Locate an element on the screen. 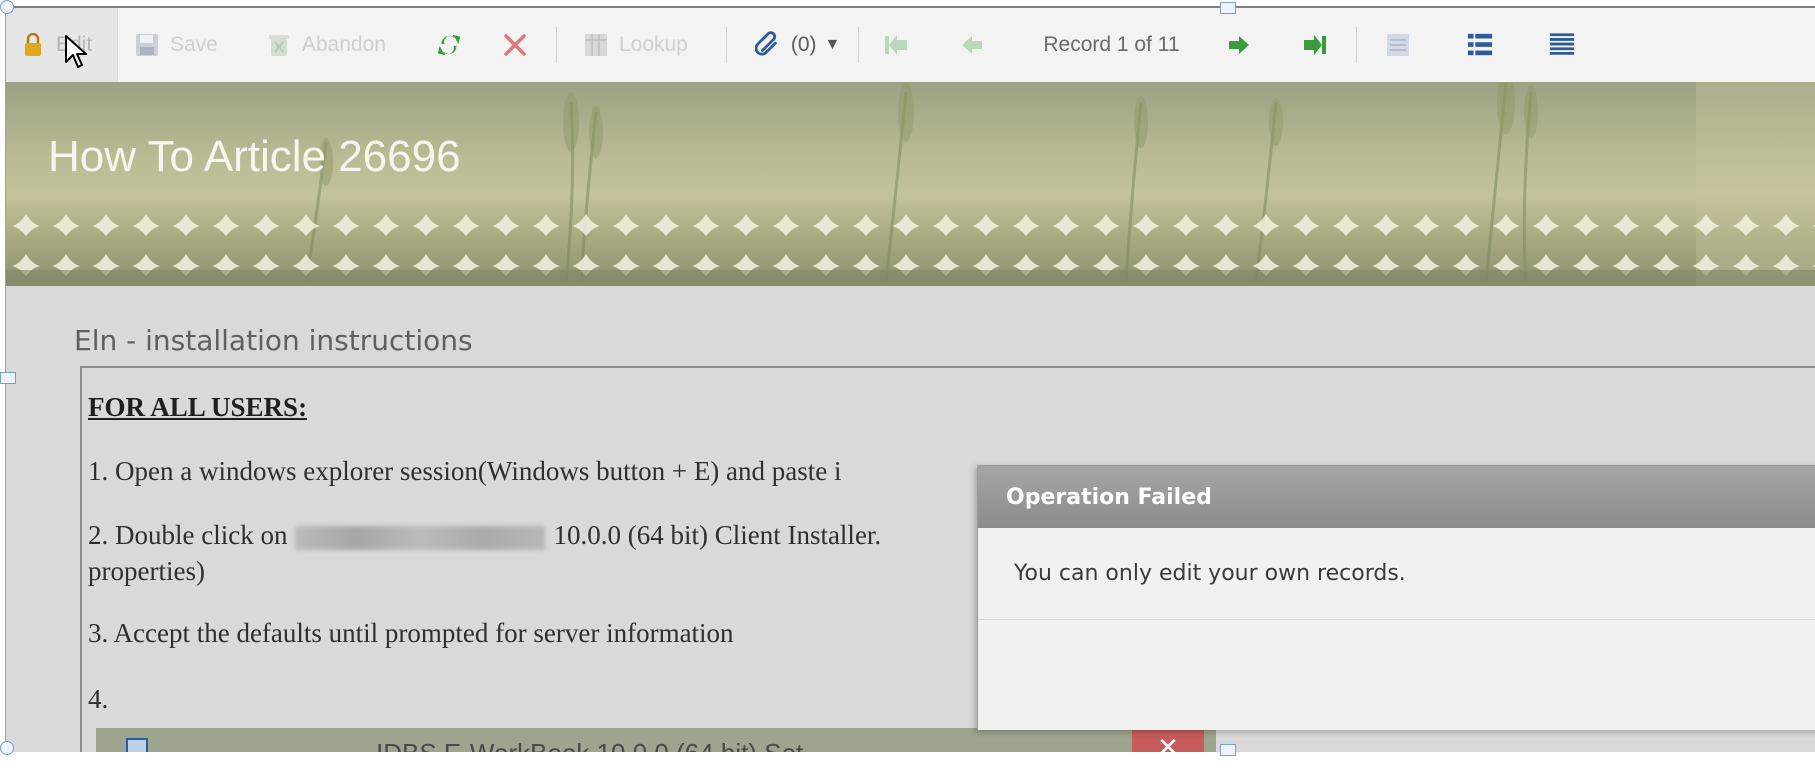 This screenshot has height=768, width=1815. mouse-cursor-icon is located at coordinates (76, 51).